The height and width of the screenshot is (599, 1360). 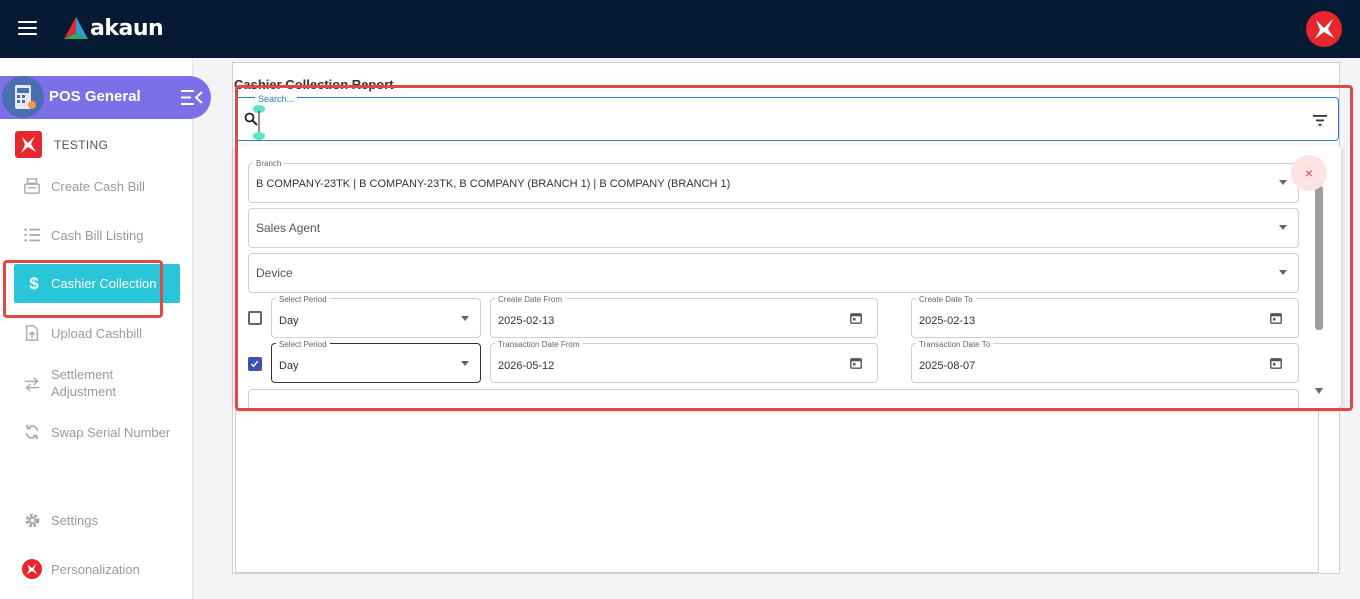 I want to click on sidebar-item-label: Create Cash Bill, so click(x=98, y=186).